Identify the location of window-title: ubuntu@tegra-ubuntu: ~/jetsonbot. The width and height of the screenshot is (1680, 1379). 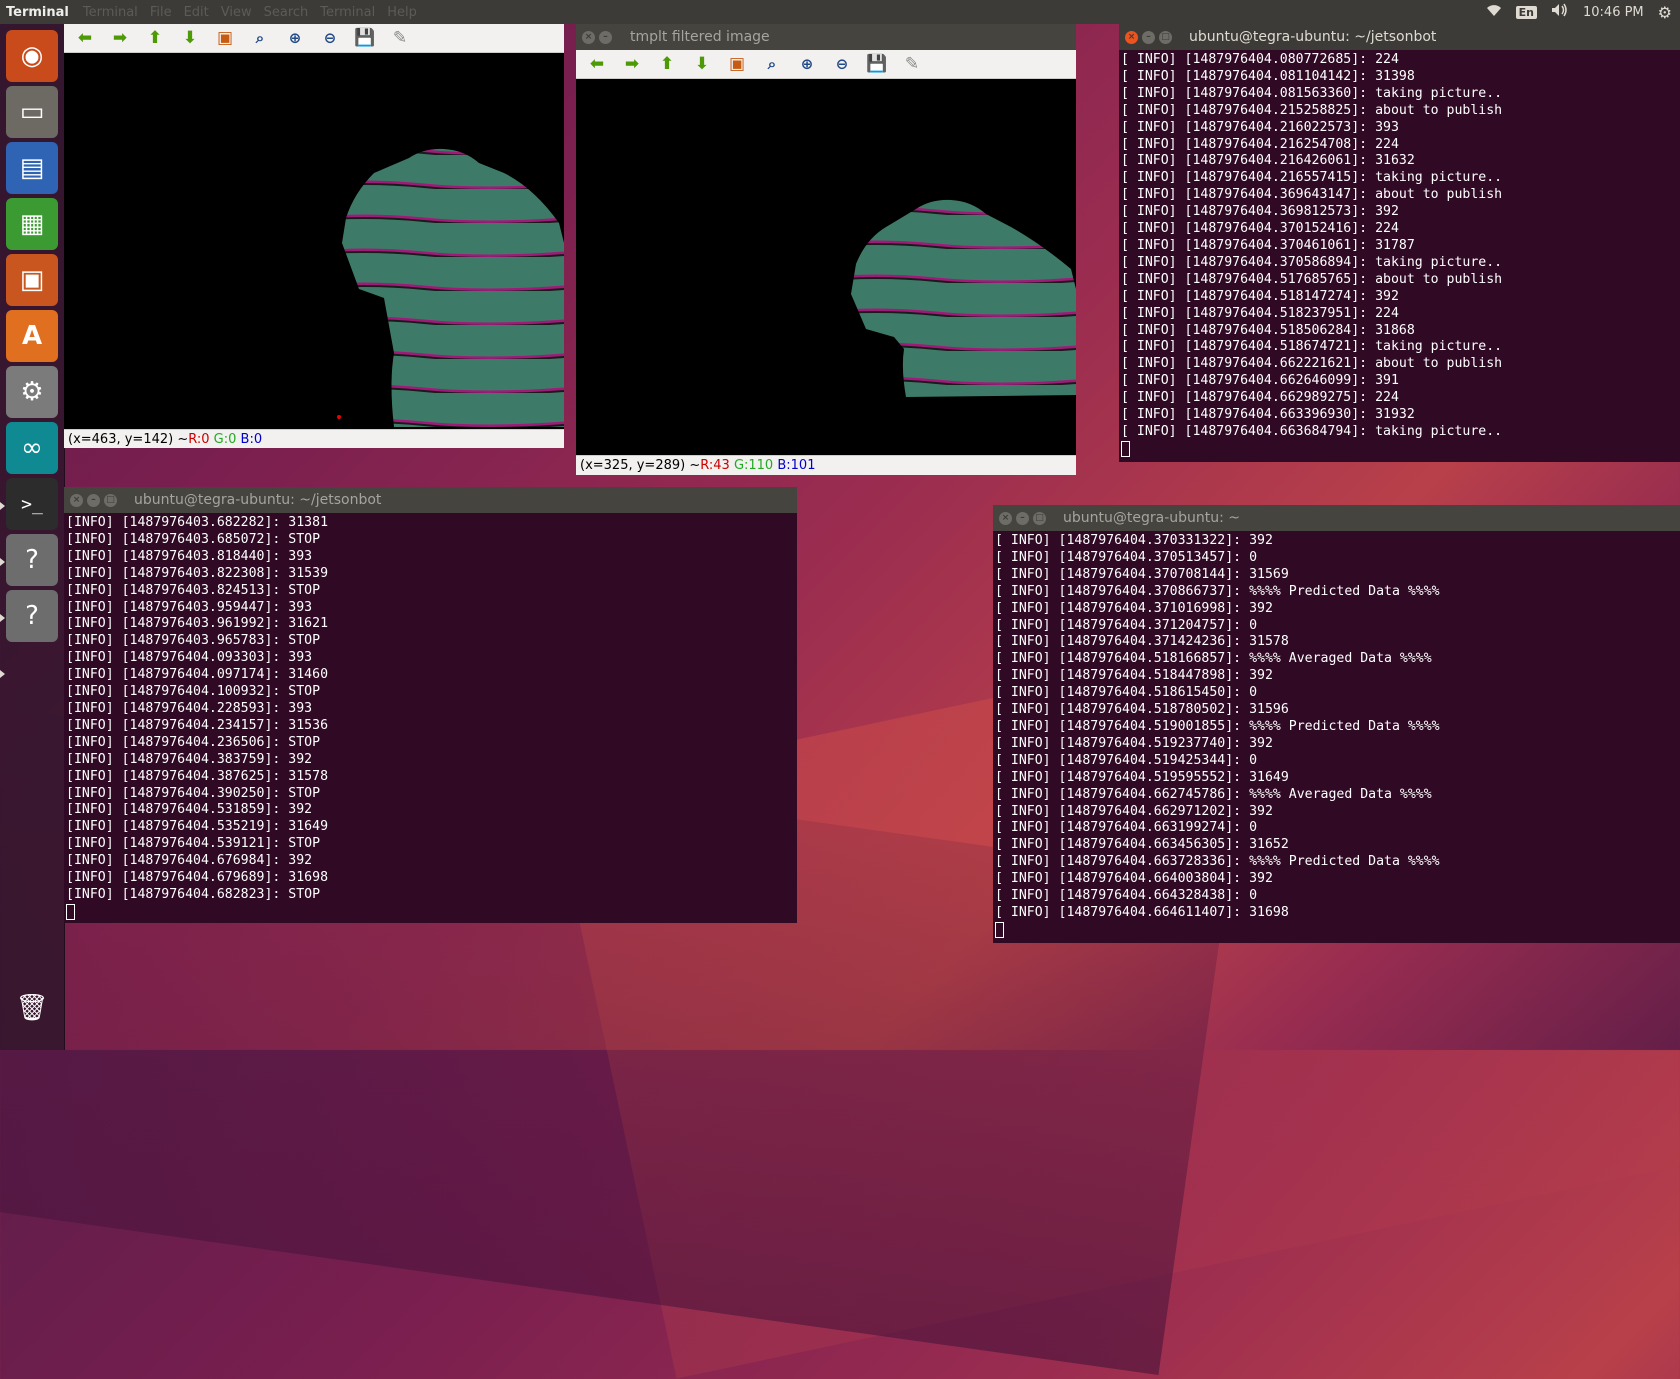
(1313, 37).